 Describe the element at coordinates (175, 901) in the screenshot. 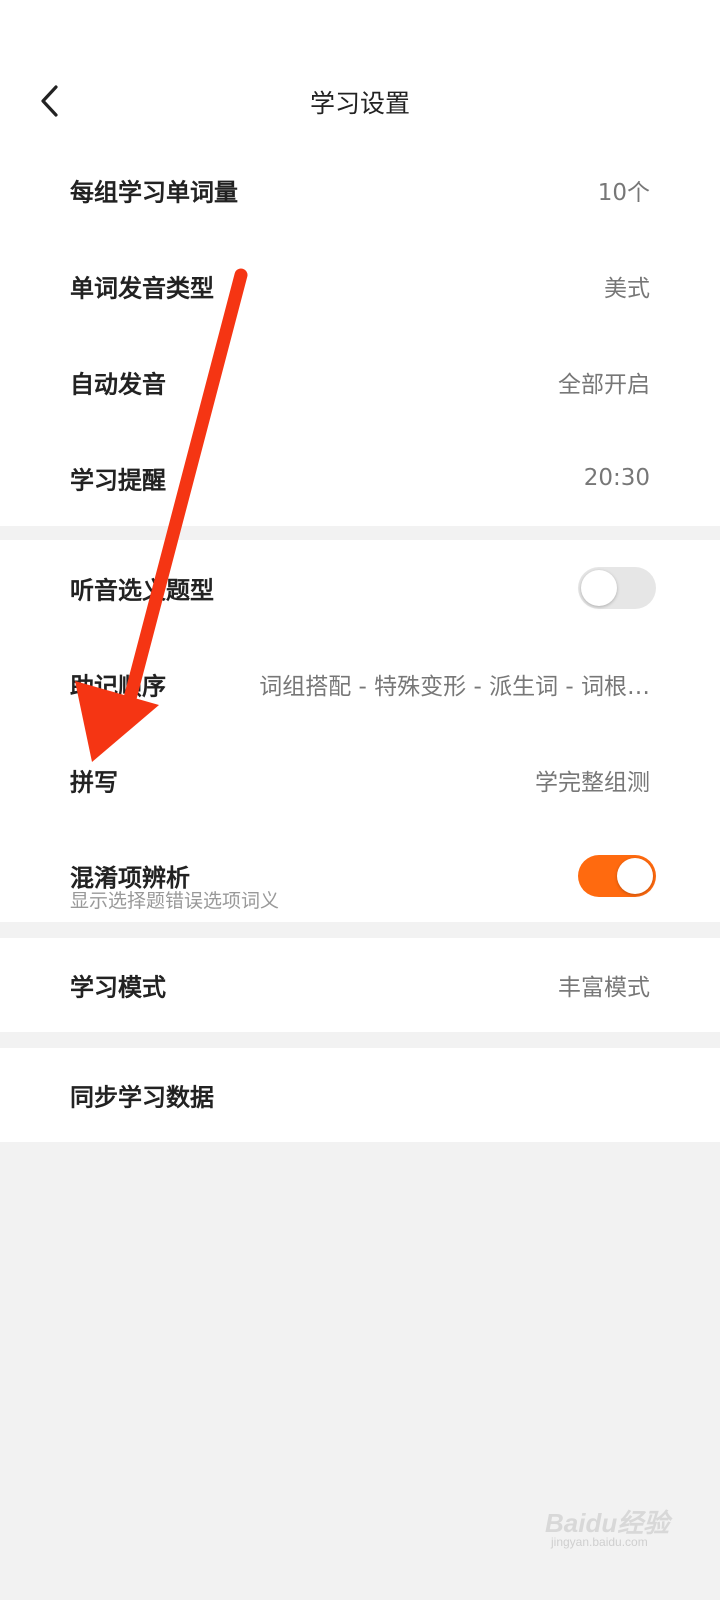

I see `row-sublabel: 显示选择题错误选项词义` at that location.